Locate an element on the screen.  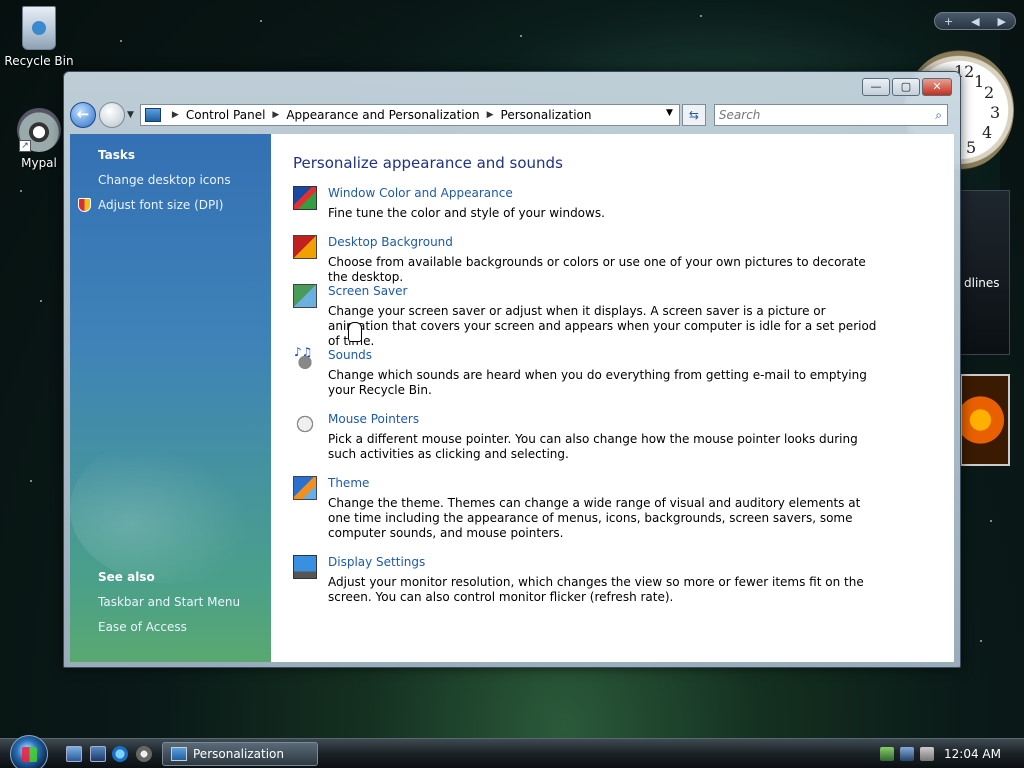
taskbar-clock: 12:04 AM is located at coordinates (972, 754).